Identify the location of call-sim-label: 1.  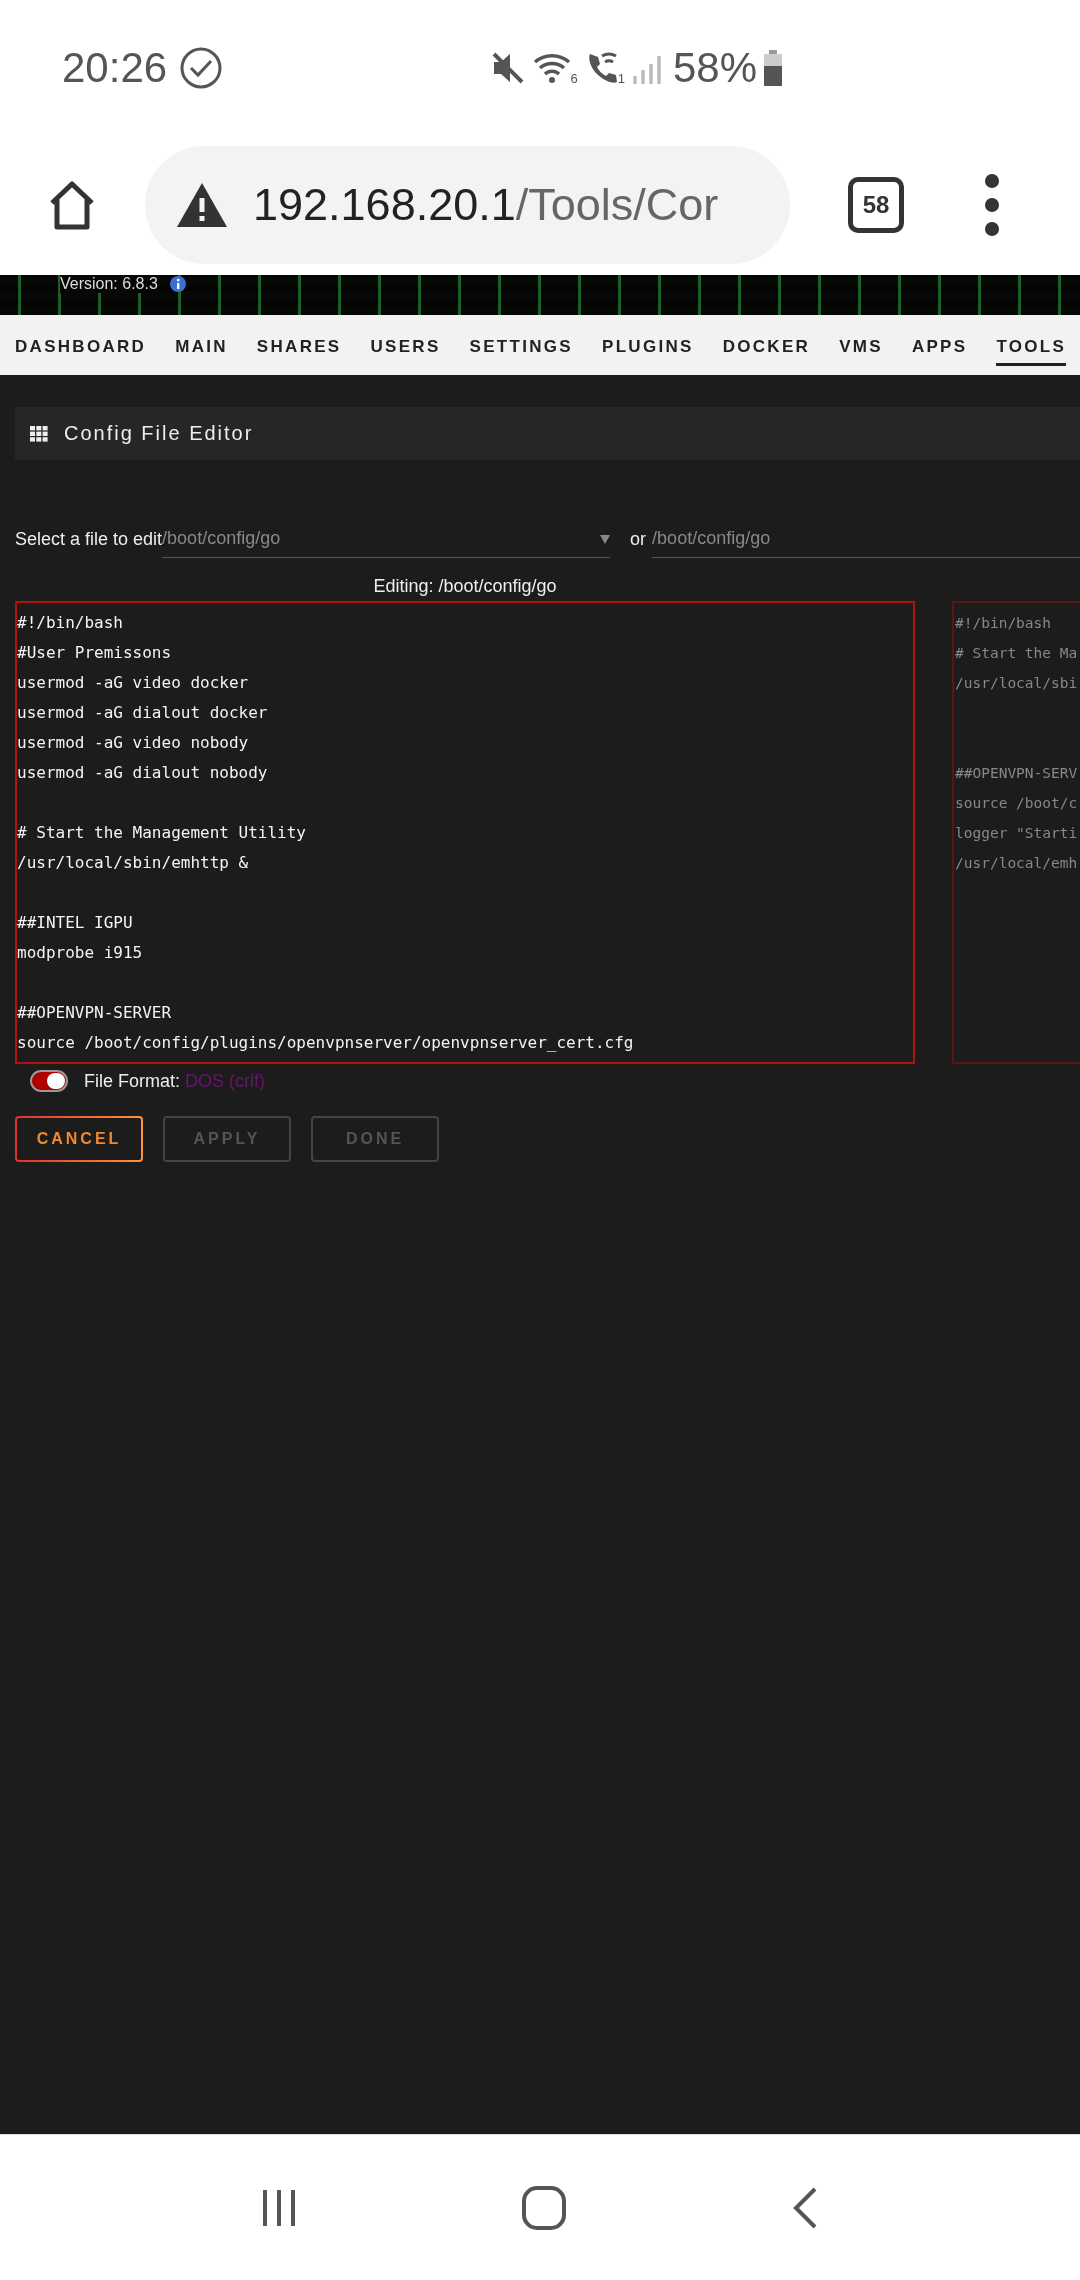
(621, 78).